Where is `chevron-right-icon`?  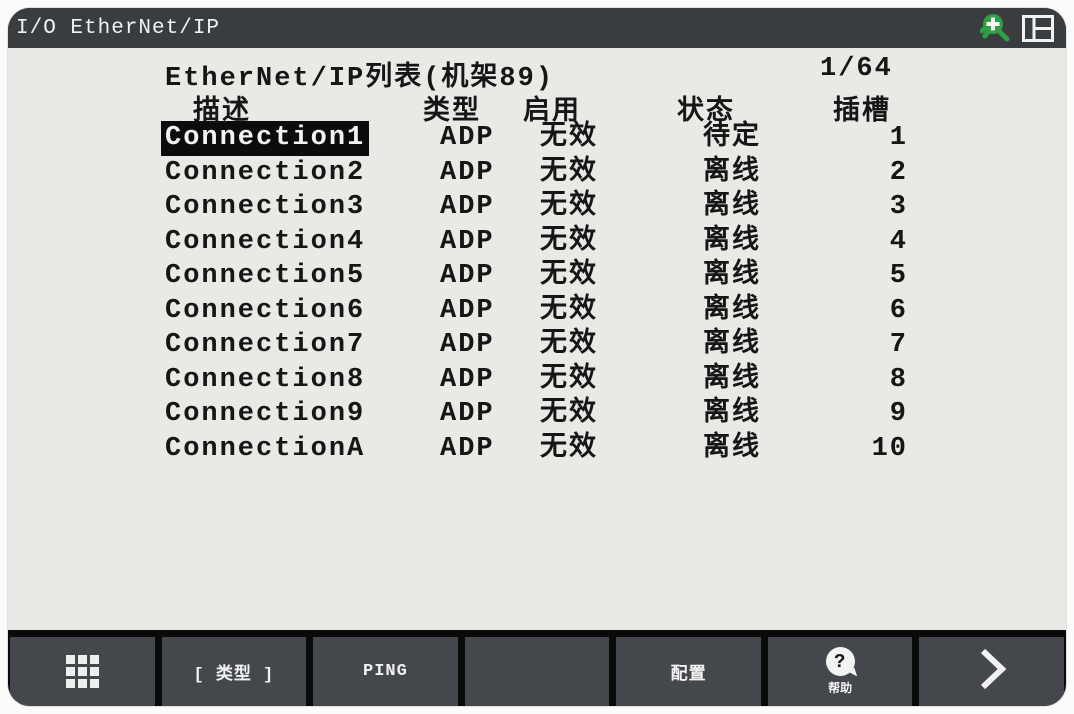
chevron-right-icon is located at coordinates (992, 672).